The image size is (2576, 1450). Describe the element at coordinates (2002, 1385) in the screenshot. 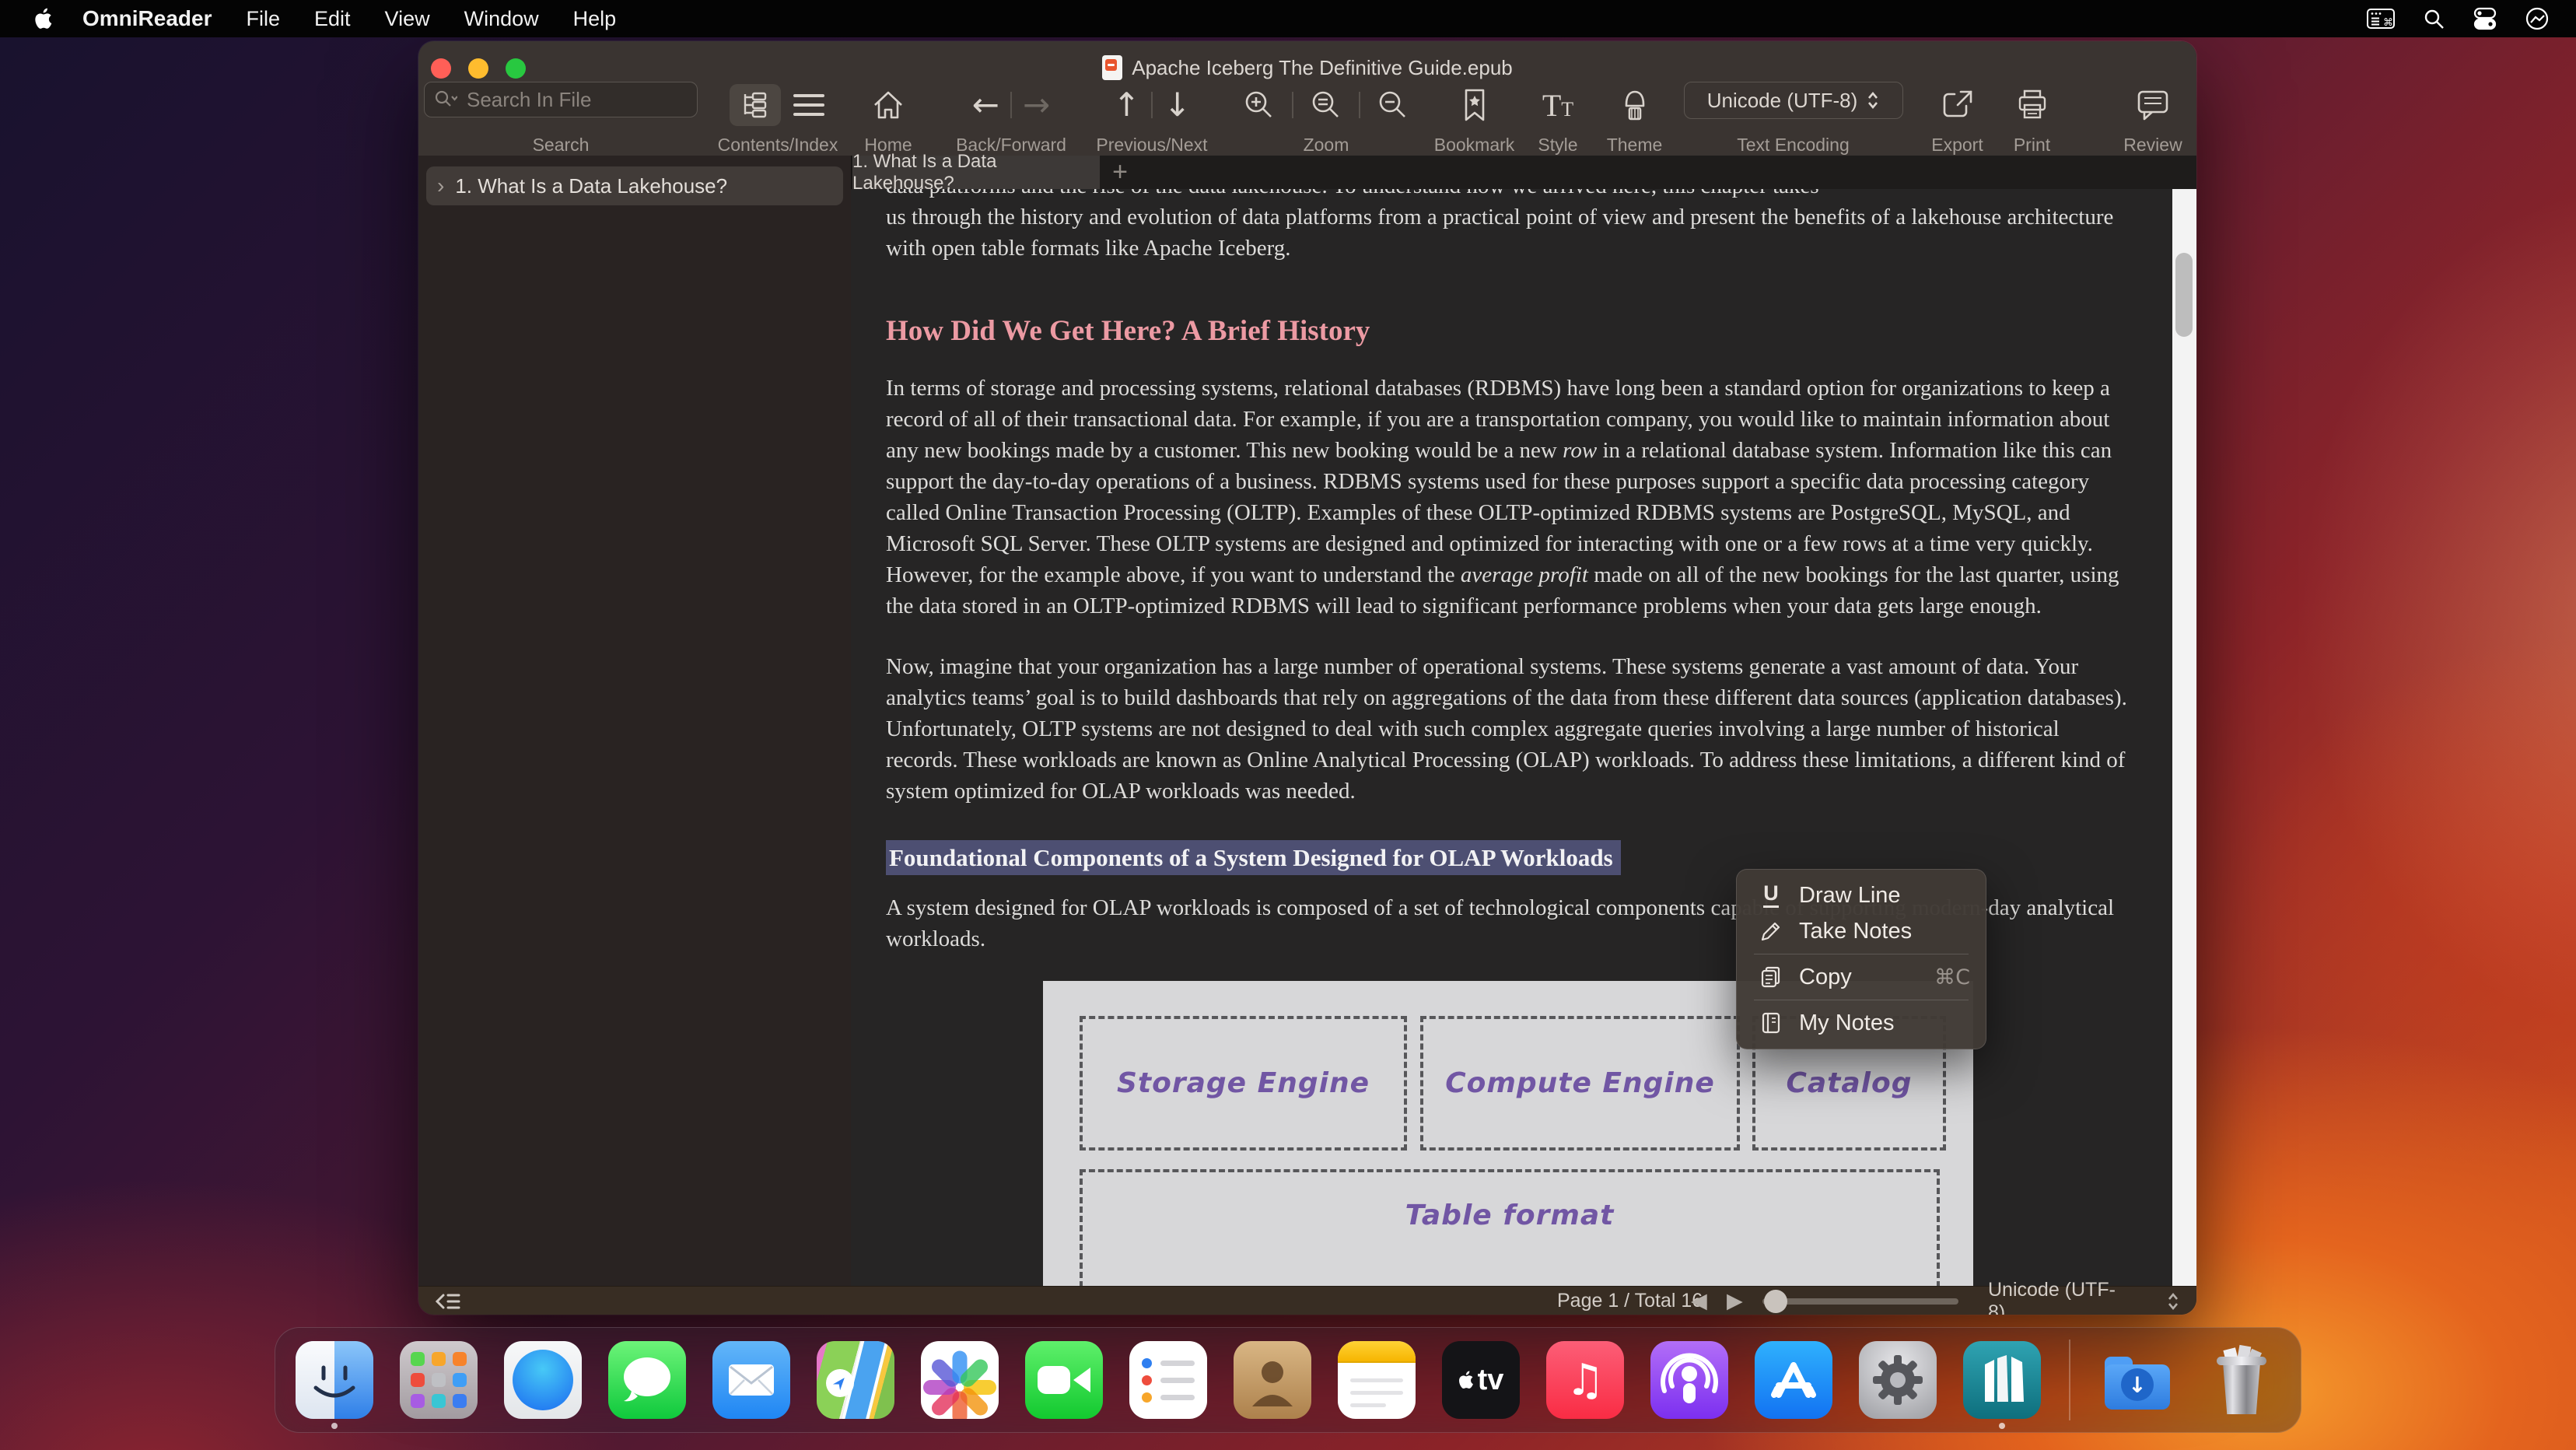

I see `dock-omnireader` at that location.